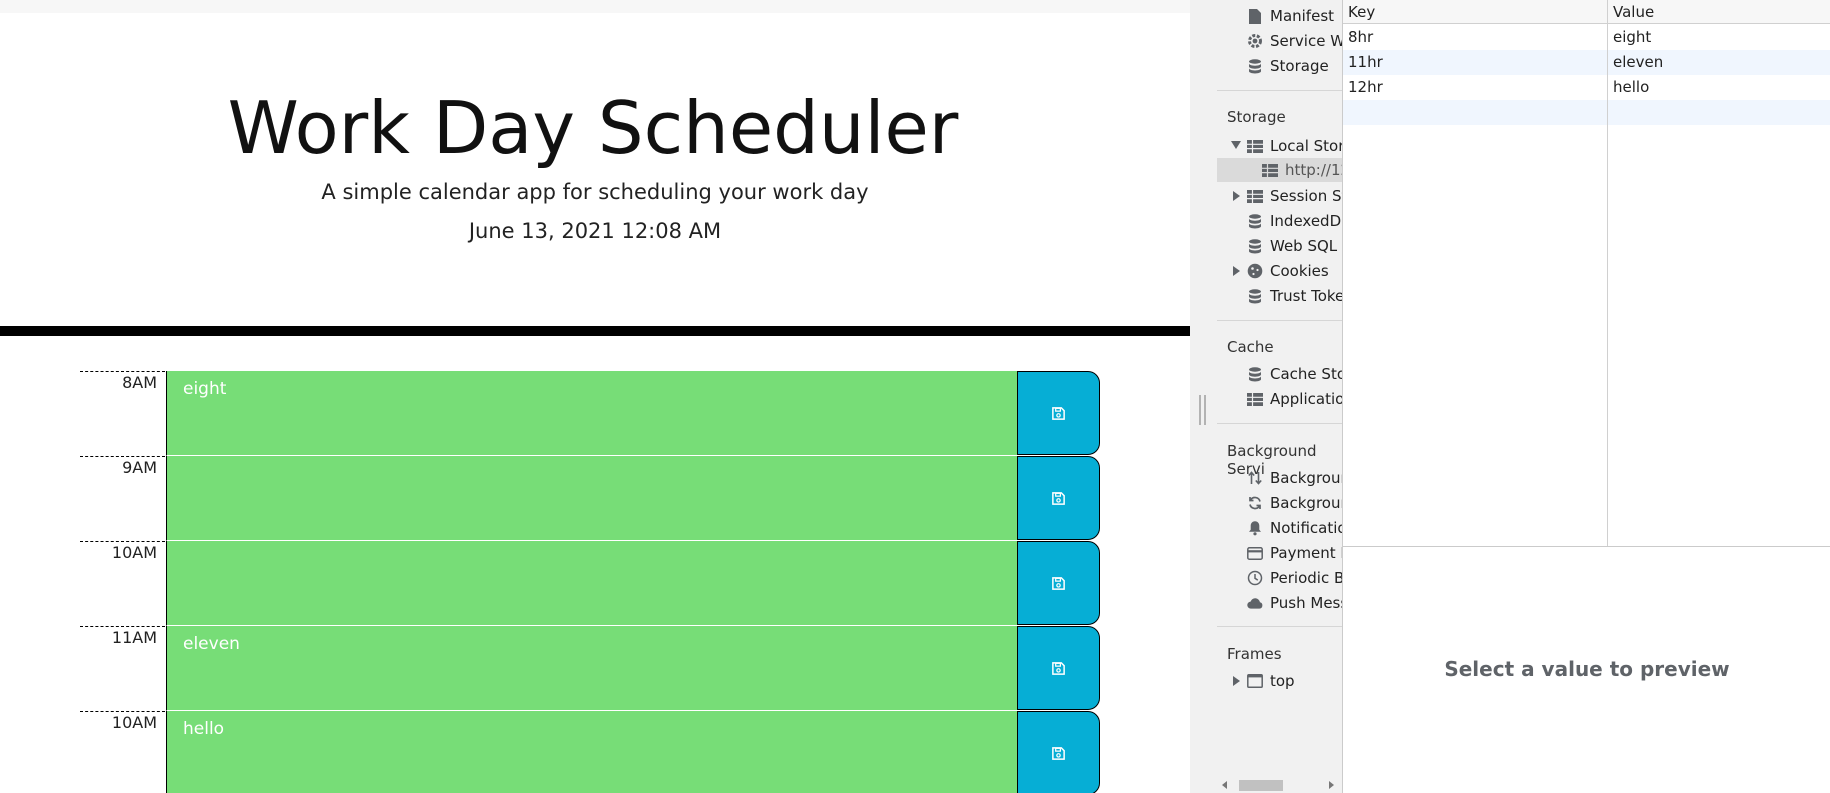  What do you see at coordinates (122, 413) in the screenshot?
I see `hour-label: 8AM` at bounding box center [122, 413].